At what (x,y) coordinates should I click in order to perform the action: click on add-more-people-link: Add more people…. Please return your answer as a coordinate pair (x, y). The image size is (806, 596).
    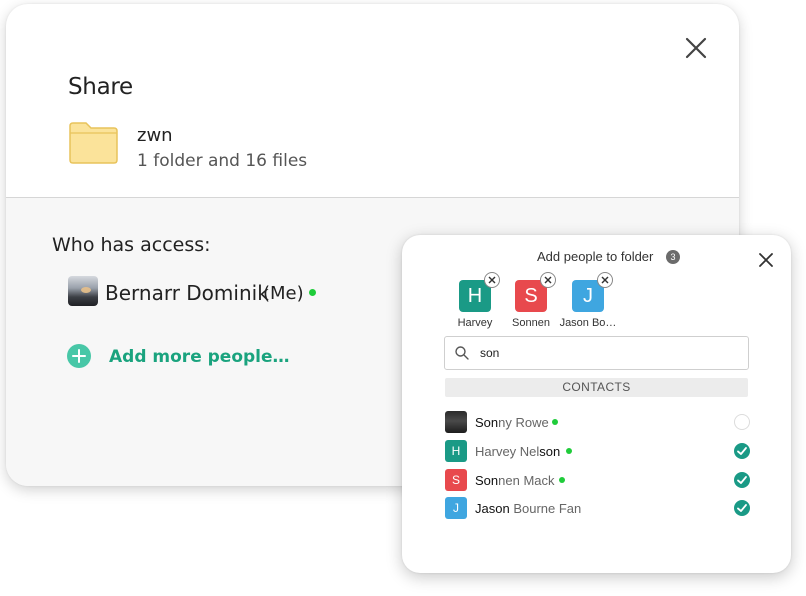
    Looking at the image, I should click on (199, 357).